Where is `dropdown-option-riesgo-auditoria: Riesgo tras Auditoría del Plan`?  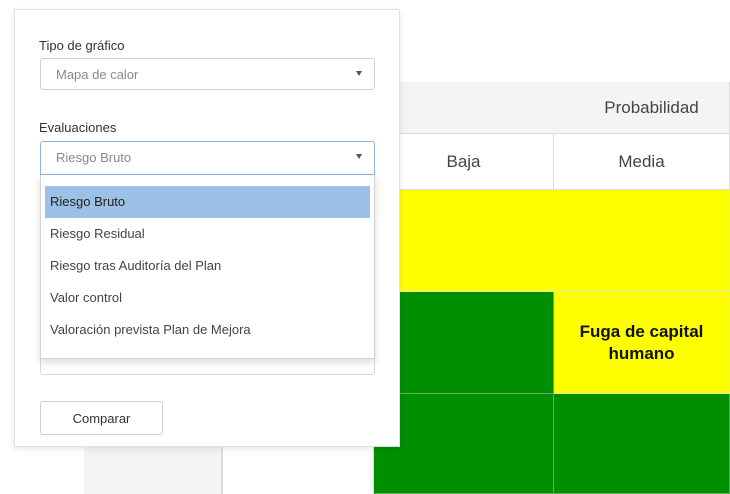
dropdown-option-riesgo-auditoria: Riesgo tras Auditoría del Plan is located at coordinates (207, 266).